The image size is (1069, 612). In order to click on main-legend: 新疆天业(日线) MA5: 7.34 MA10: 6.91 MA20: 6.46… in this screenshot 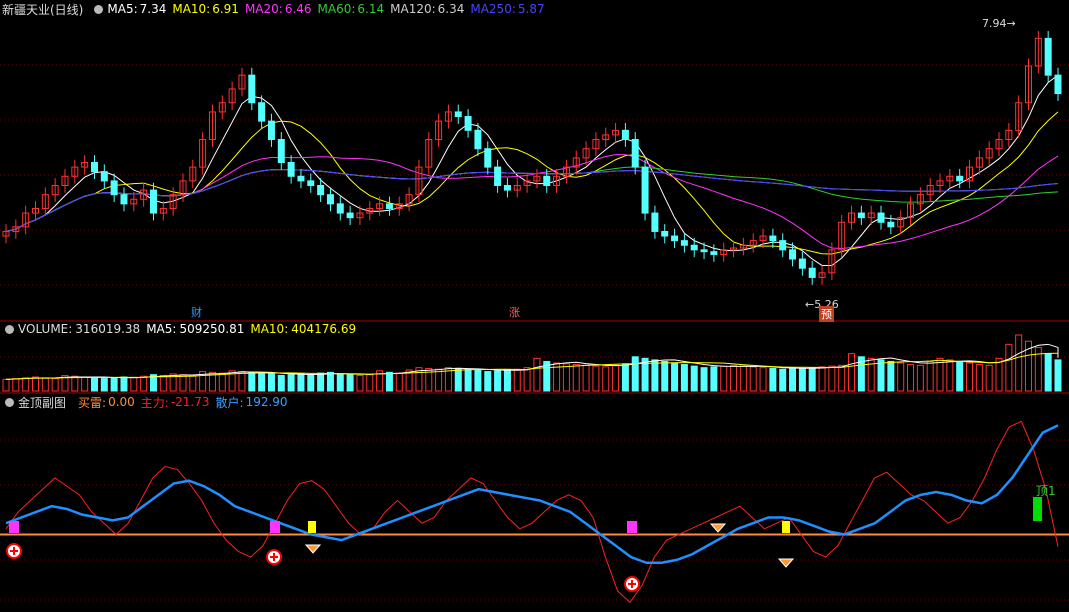, I will do `click(275, 9)`.